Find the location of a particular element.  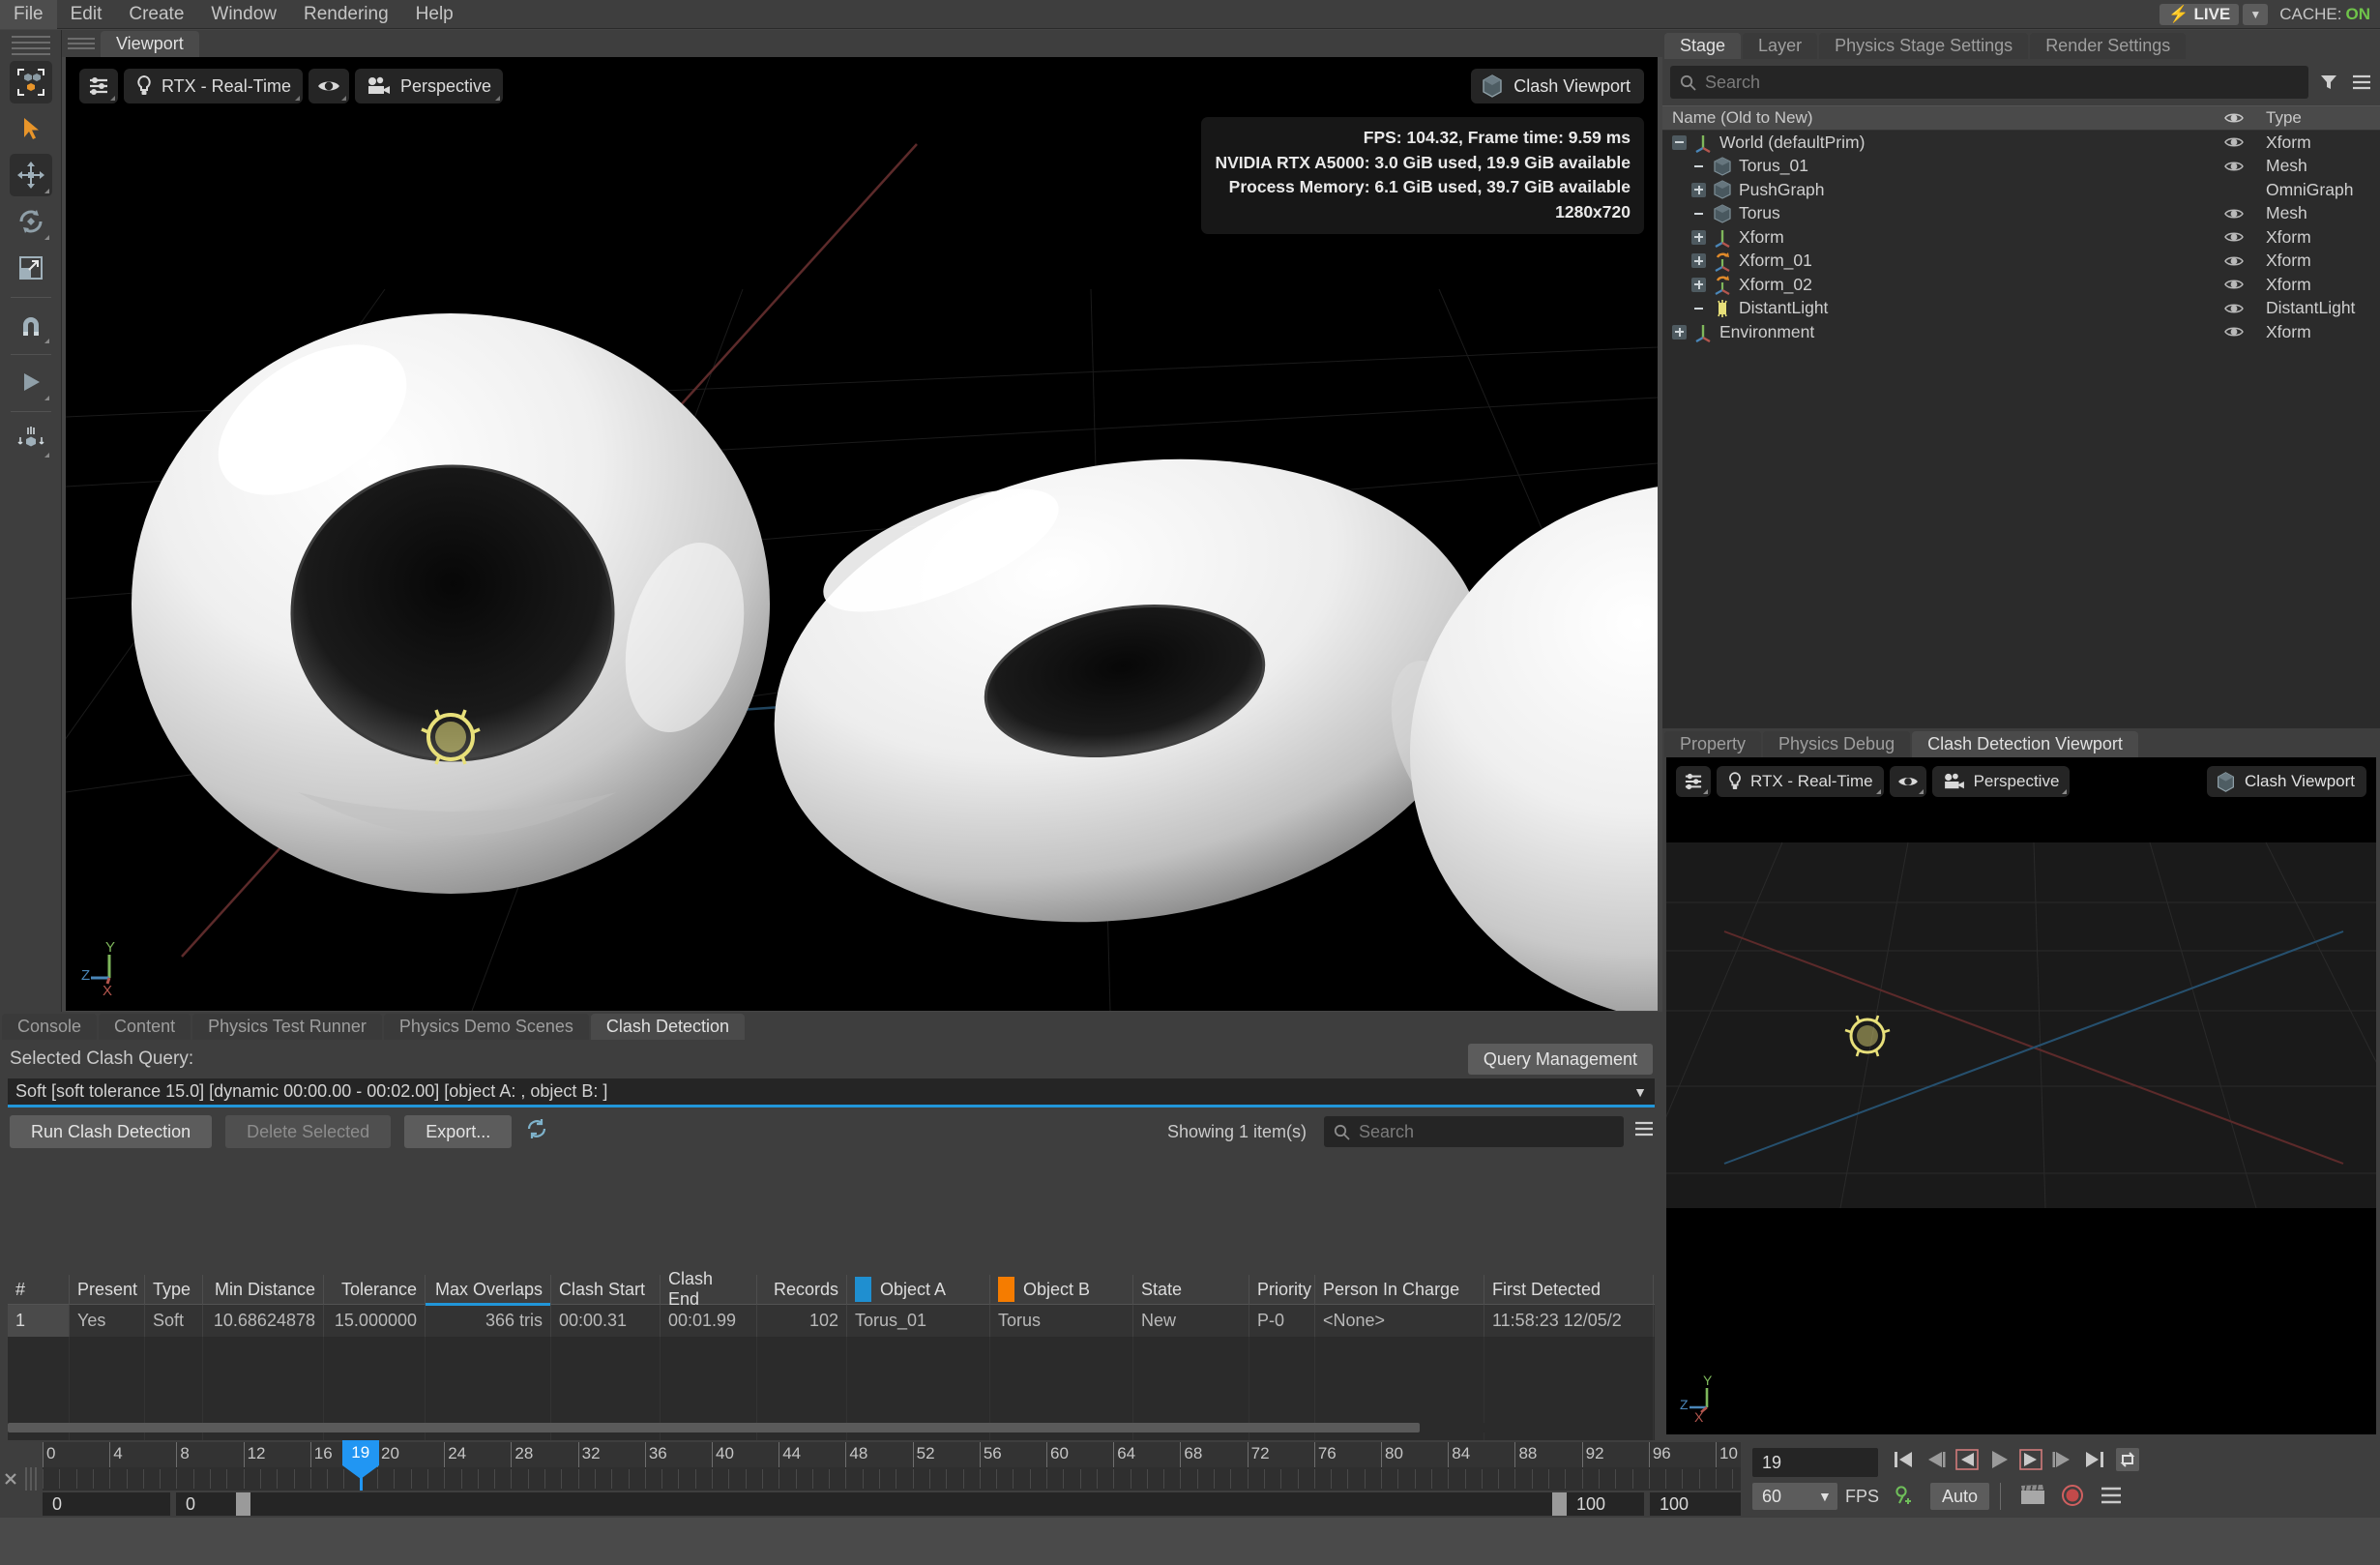

move-tool is located at coordinates (31, 175).